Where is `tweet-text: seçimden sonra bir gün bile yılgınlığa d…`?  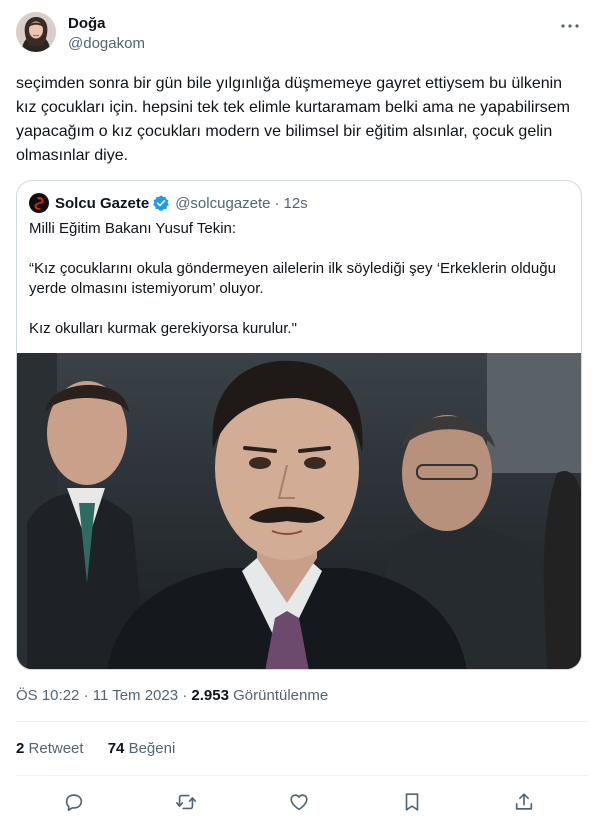
tweet-text: seçimden sonra bir gün bile yılgınlığa d… is located at coordinates (293, 119).